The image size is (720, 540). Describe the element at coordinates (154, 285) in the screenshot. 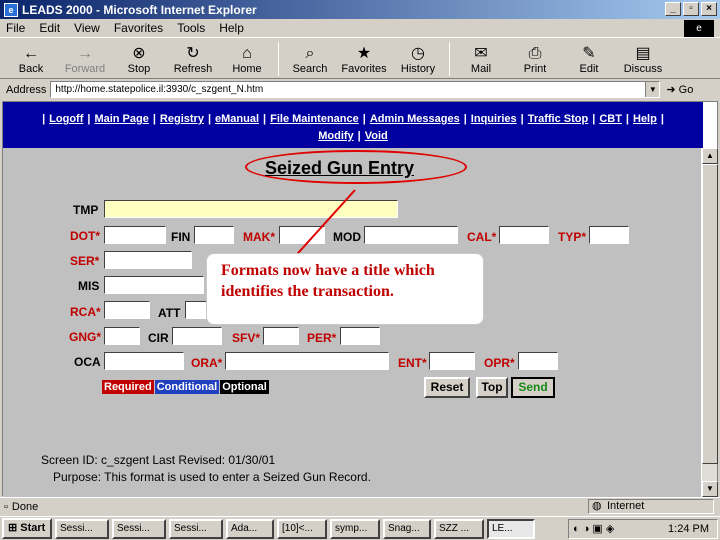

I see `mis-input` at that location.